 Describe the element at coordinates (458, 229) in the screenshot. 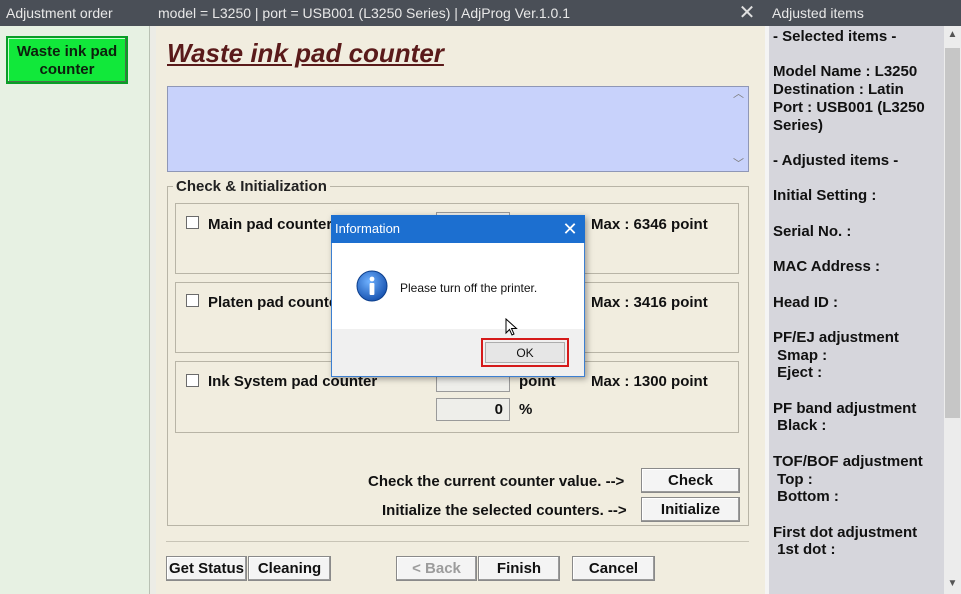

I see `dialog-title: Information` at that location.